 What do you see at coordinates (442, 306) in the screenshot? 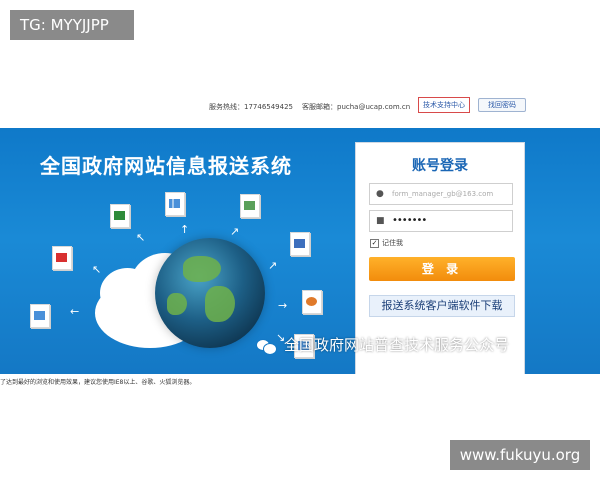
I see `download-client-button: 报送系统客户端软件下载` at bounding box center [442, 306].